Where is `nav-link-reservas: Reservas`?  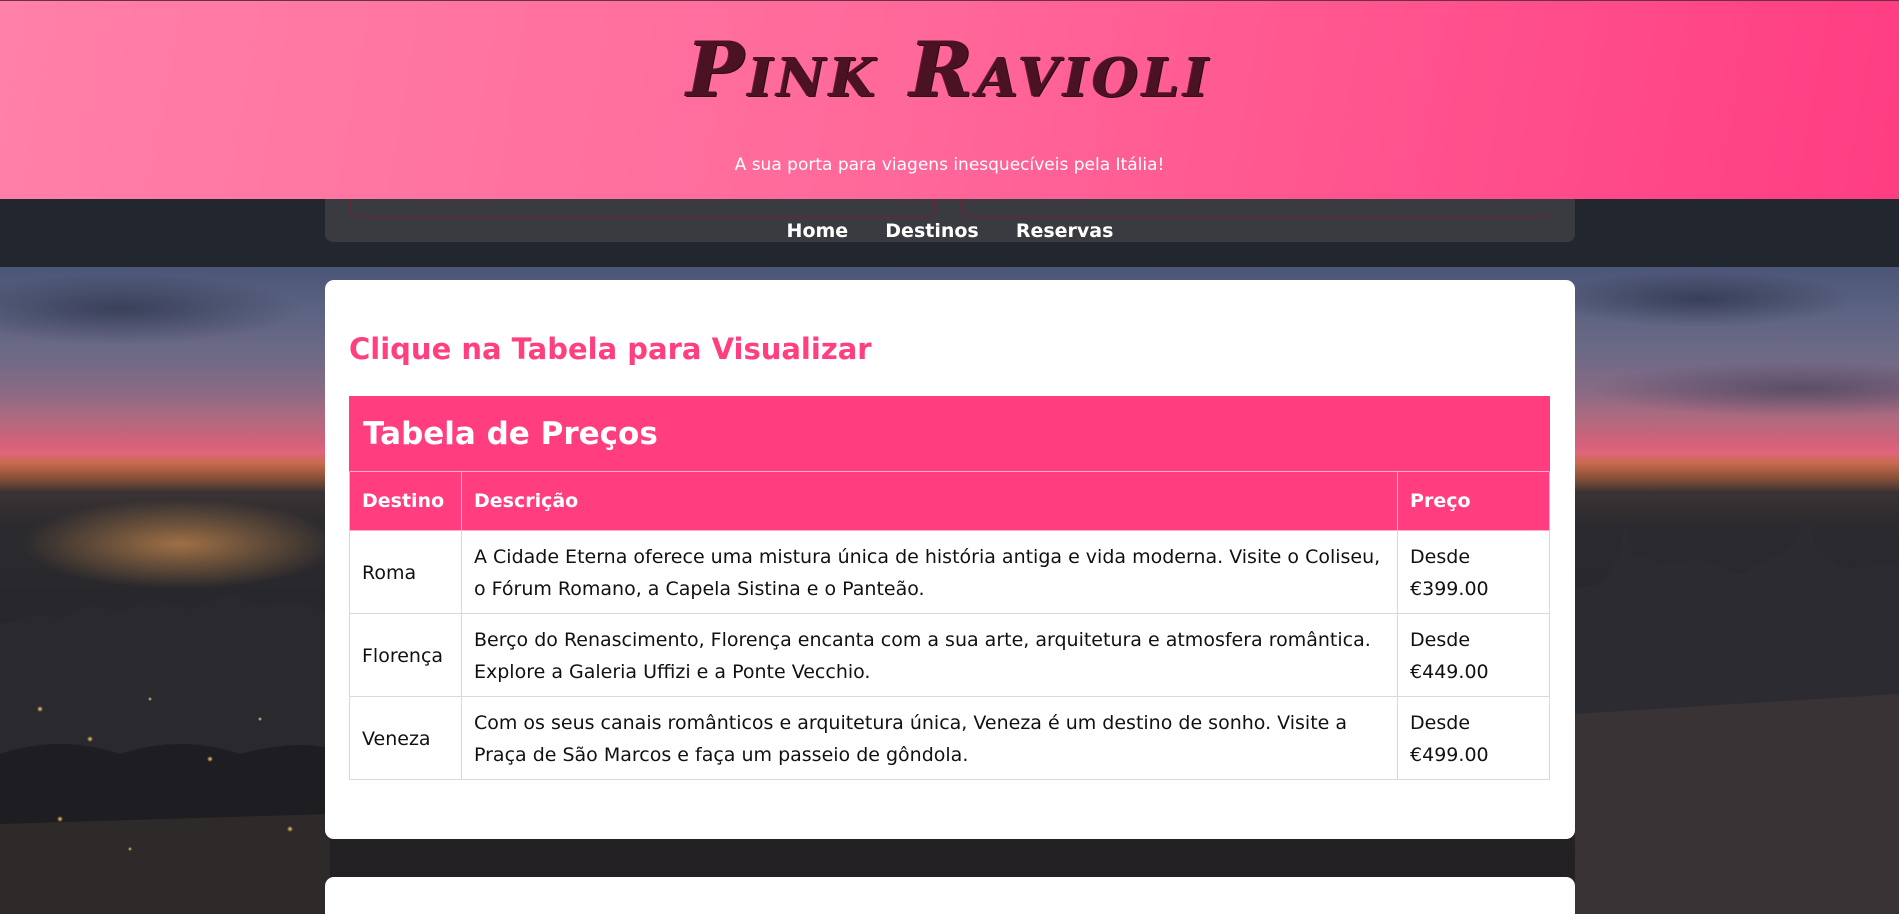
nav-link-reservas: Reservas is located at coordinates (1065, 231).